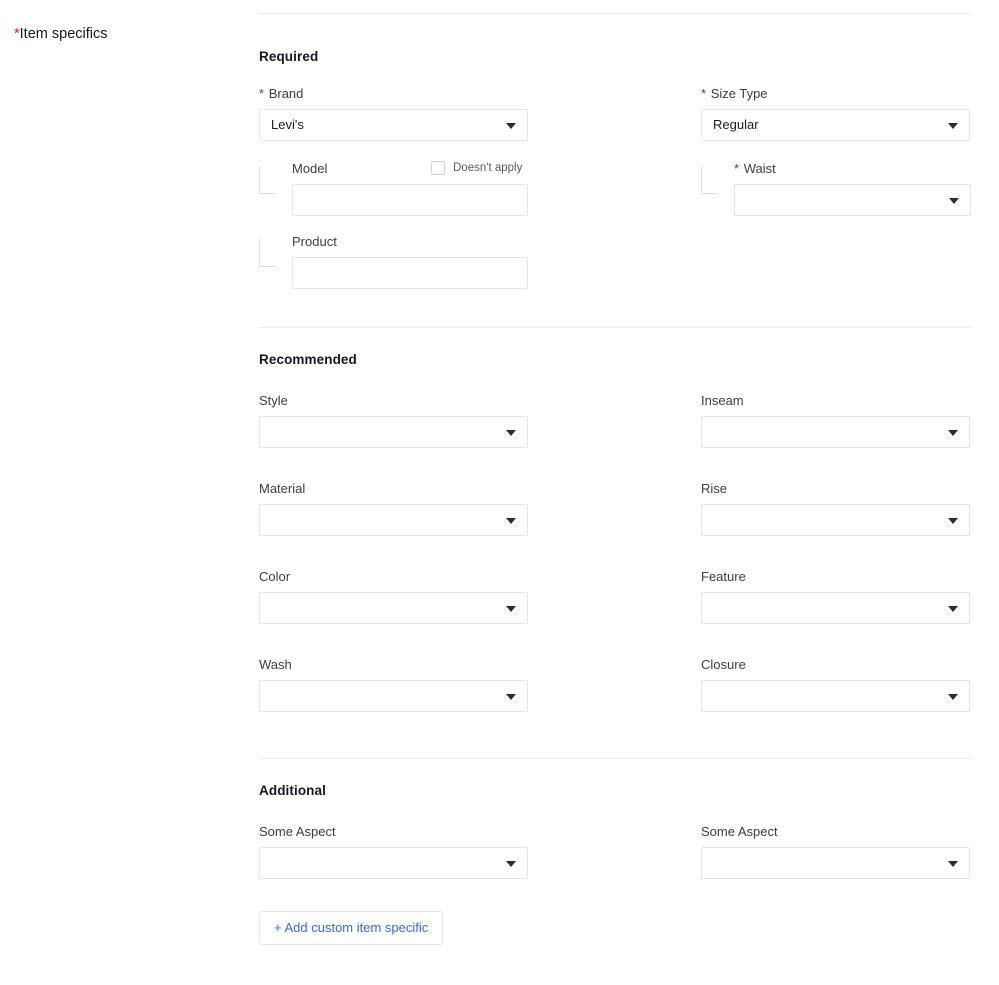 Image resolution: width=999 pixels, height=985 pixels. I want to click on field-style: Style, so click(480, 420).